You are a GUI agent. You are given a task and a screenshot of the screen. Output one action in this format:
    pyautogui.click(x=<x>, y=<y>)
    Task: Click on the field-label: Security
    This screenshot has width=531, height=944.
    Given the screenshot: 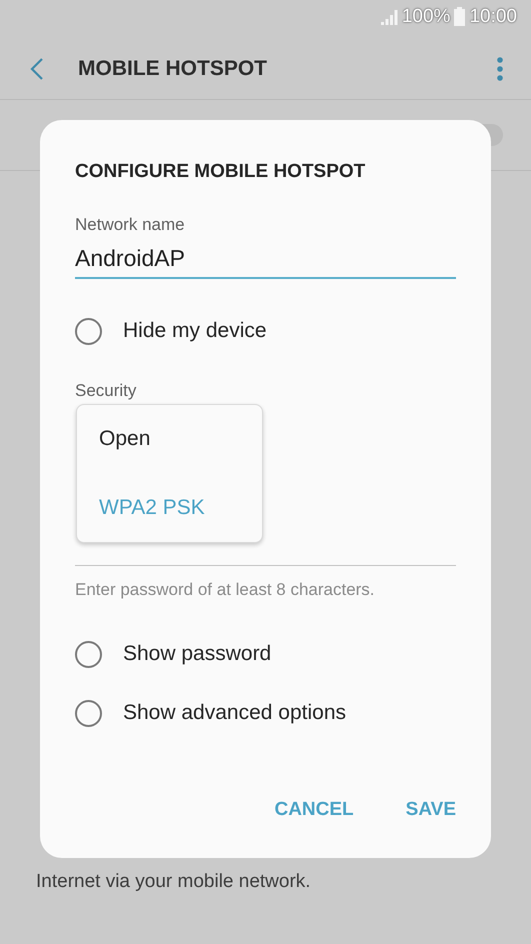 What is the action you would take?
    pyautogui.click(x=106, y=391)
    